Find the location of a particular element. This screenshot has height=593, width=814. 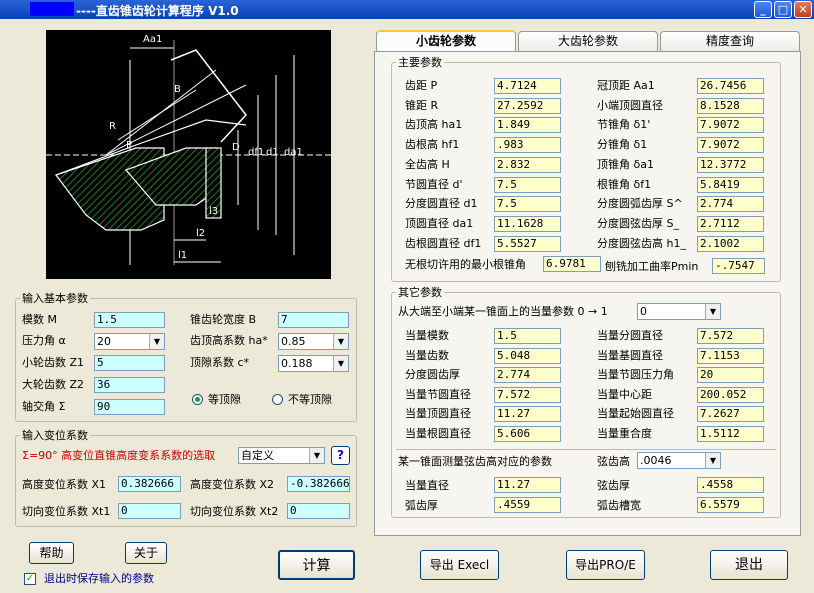

maximize-button: □ is located at coordinates (783, 9).